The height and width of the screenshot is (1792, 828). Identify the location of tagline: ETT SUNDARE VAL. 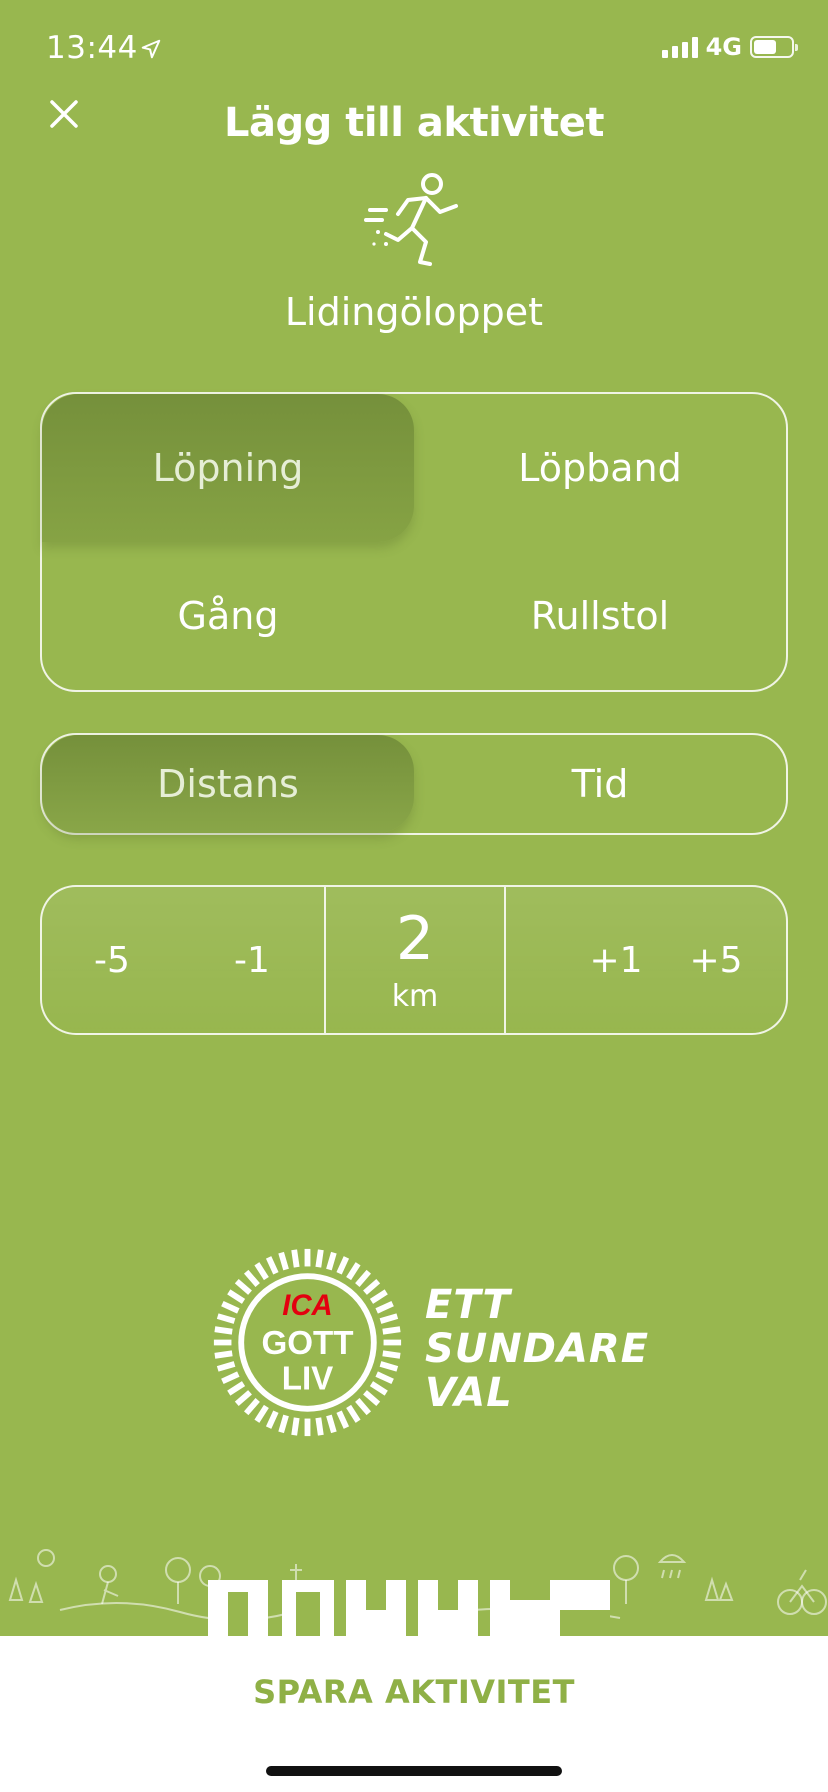
(537, 1349).